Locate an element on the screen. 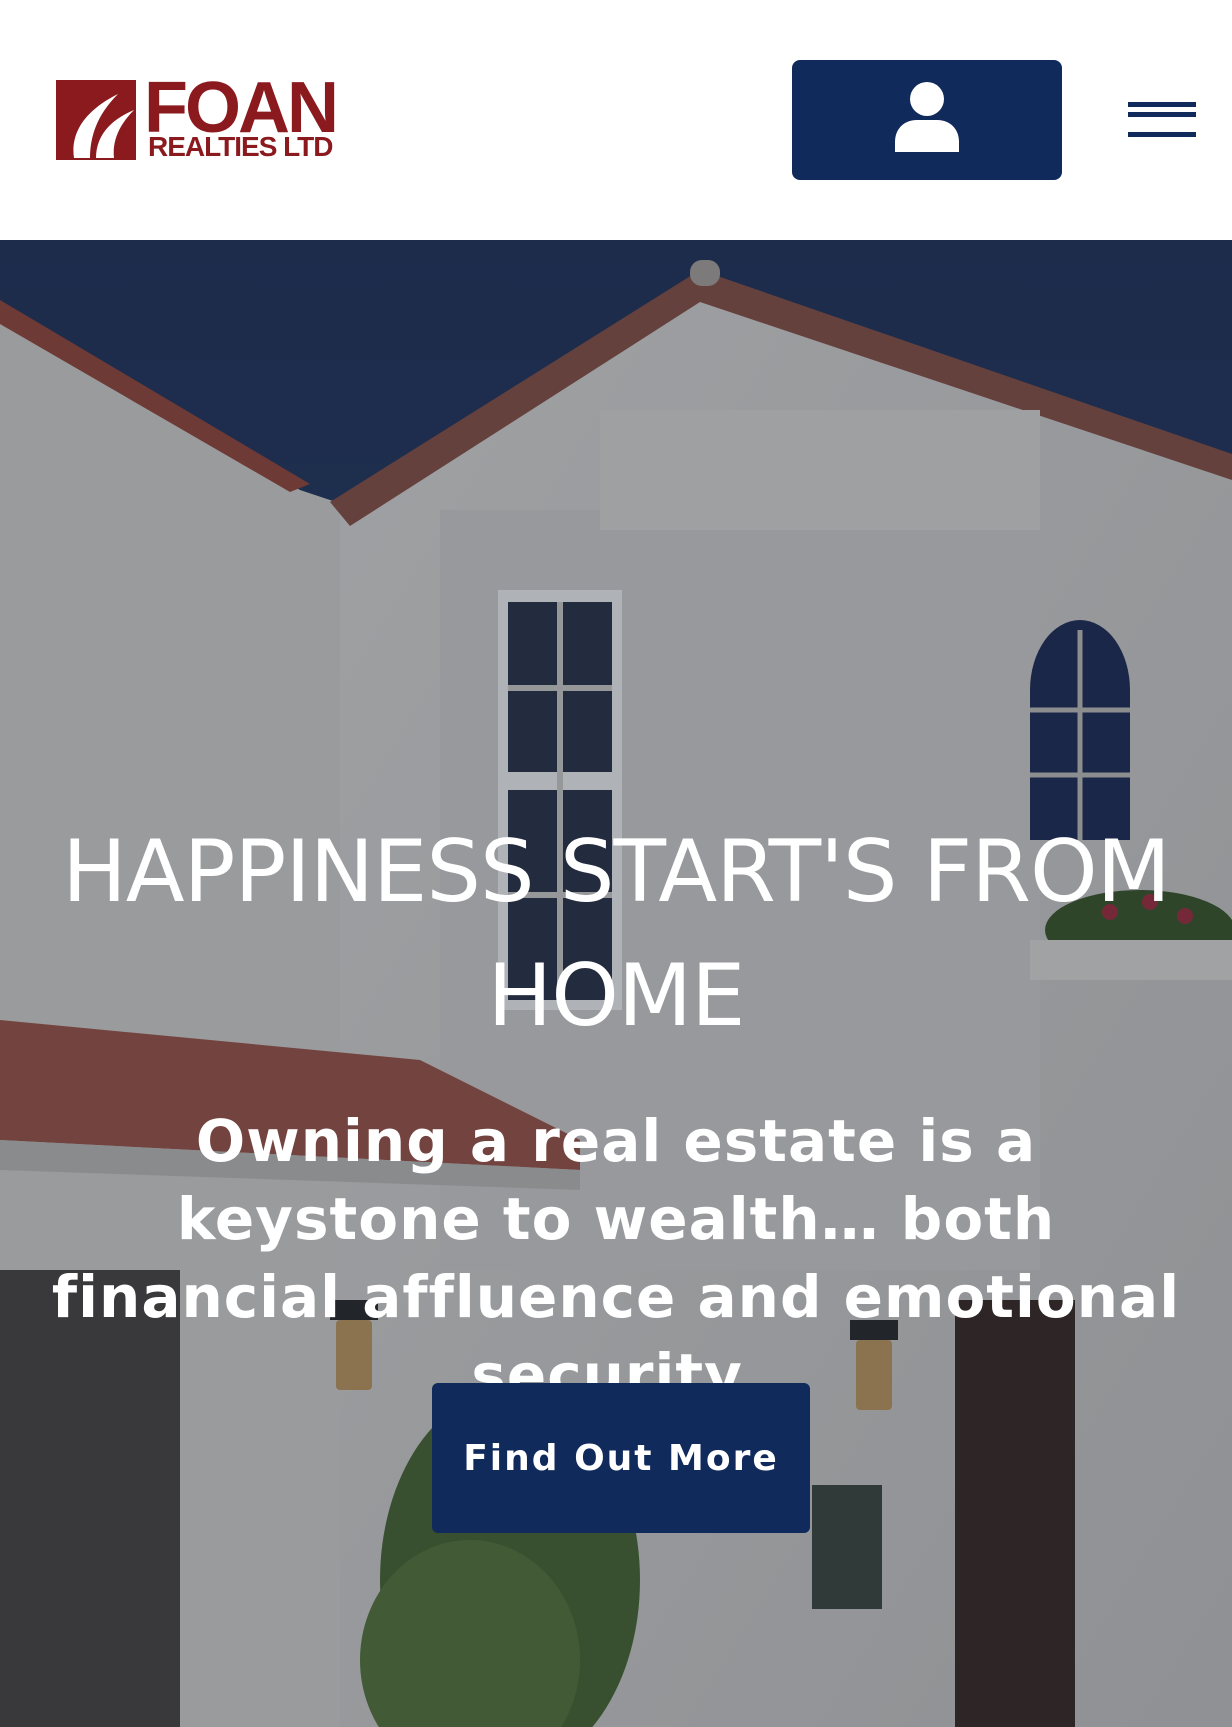 The width and height of the screenshot is (1232, 1727). foan-logo: FOAN REALTIES LTD is located at coordinates (206, 118).